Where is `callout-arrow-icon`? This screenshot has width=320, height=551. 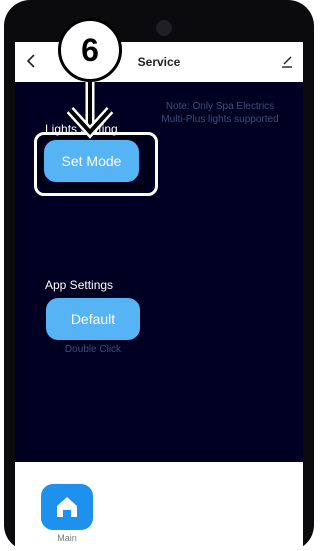 callout-arrow-icon is located at coordinates (90, 109).